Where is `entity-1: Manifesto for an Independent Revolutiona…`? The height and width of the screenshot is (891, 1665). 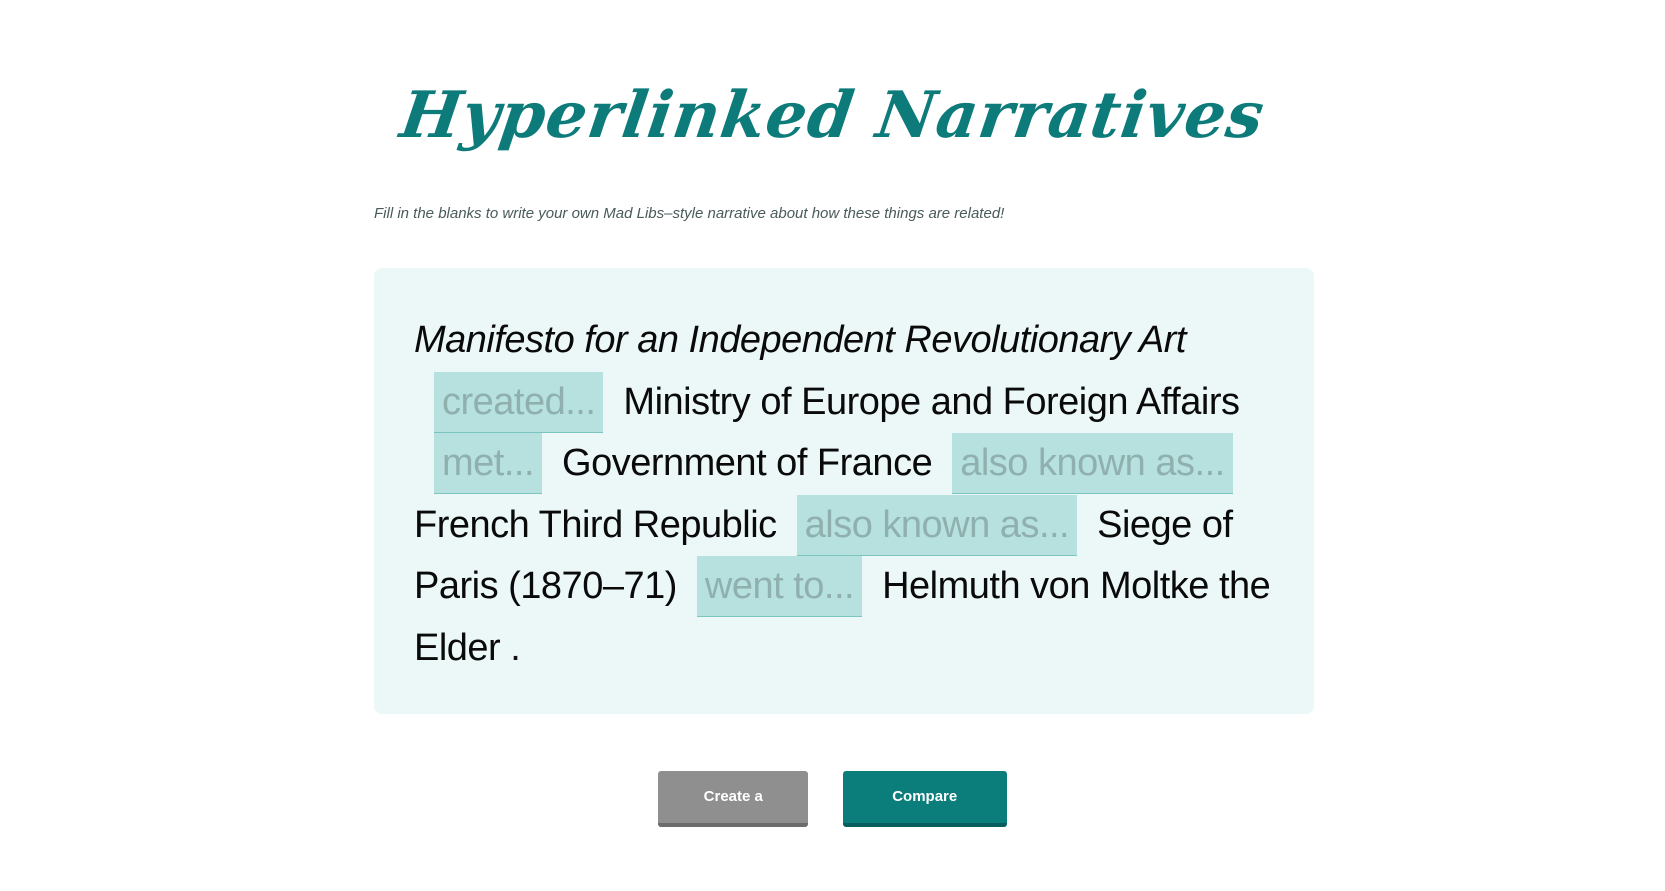 entity-1: Manifesto for an Independent Revolutiona… is located at coordinates (800, 340).